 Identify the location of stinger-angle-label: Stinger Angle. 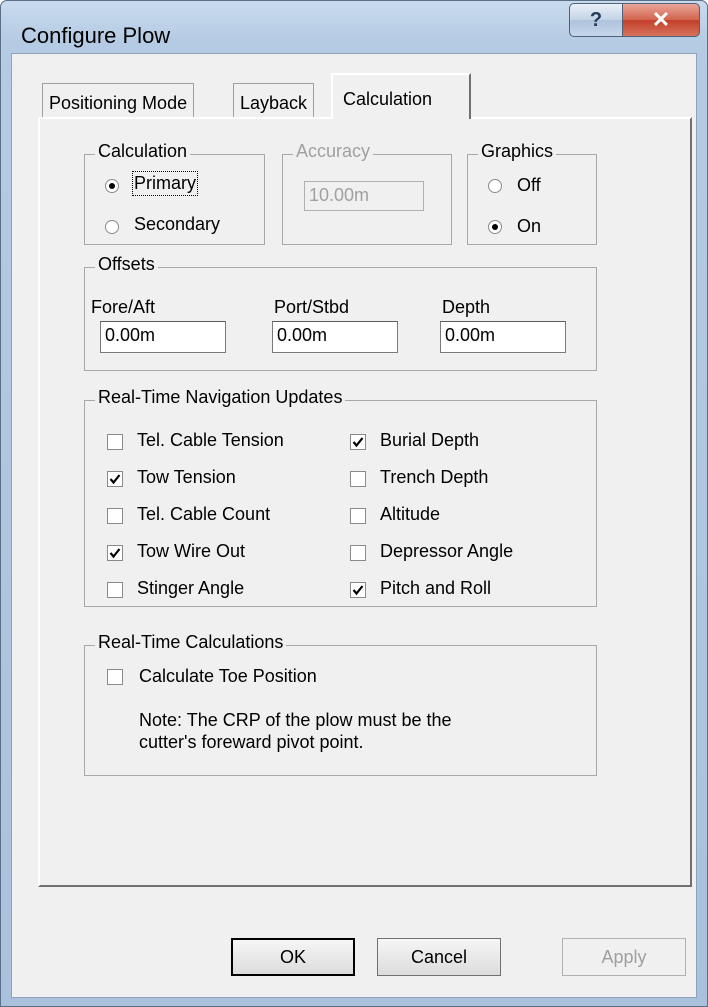
(190, 588).